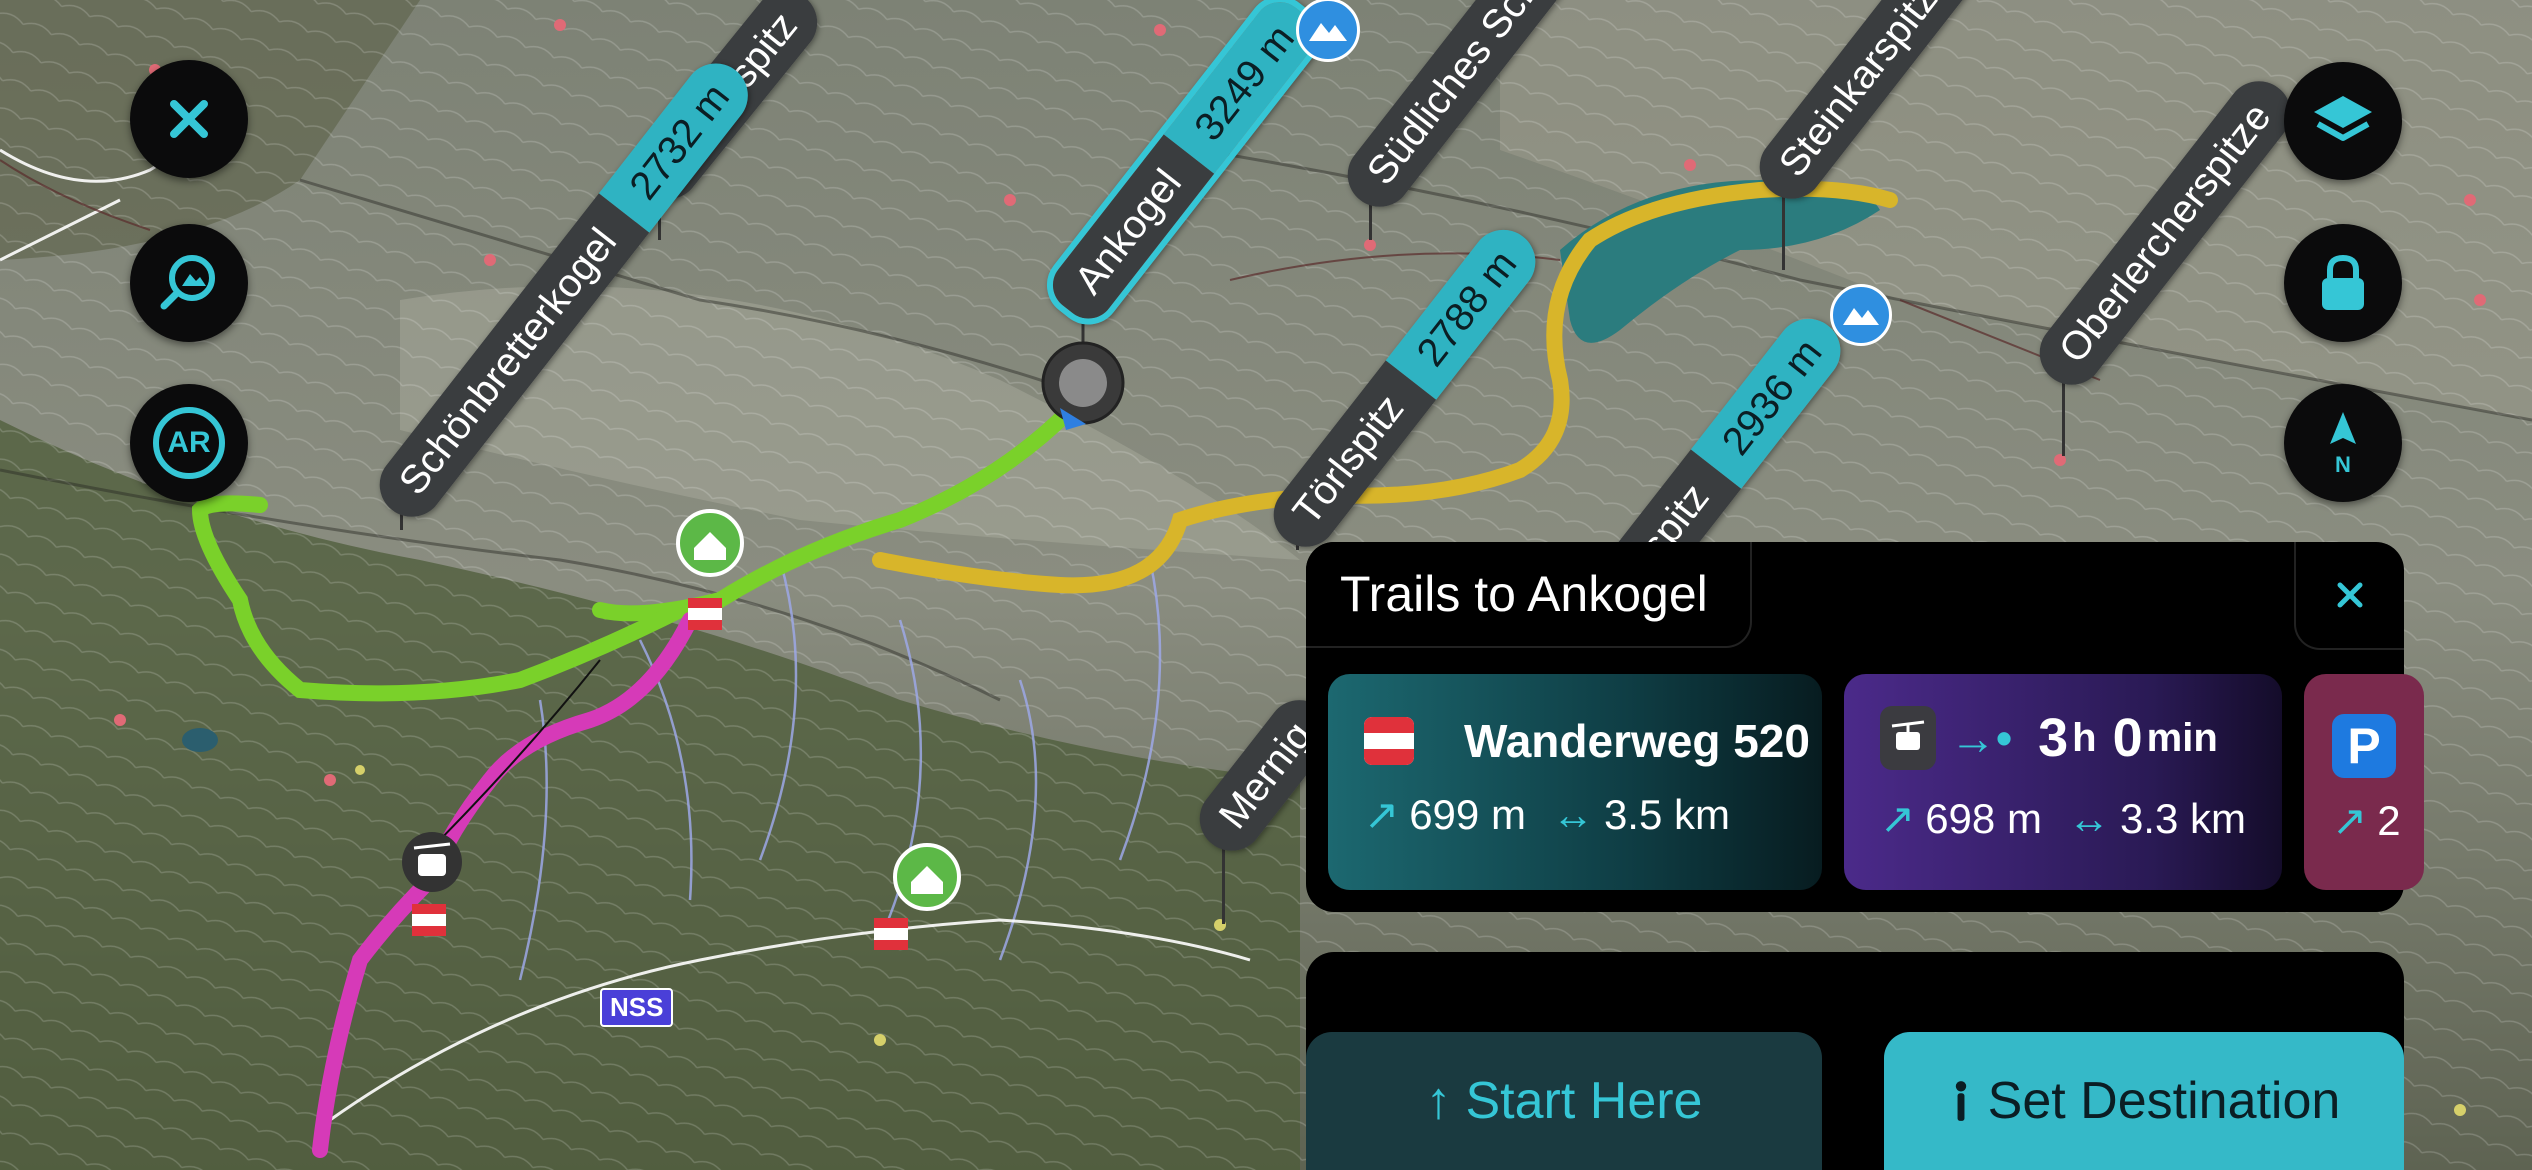 Image resolution: width=2532 pixels, height=1170 pixels. Describe the element at coordinates (1981, 738) in the screenshot. I see `arrow-to-point-icon: →•` at that location.